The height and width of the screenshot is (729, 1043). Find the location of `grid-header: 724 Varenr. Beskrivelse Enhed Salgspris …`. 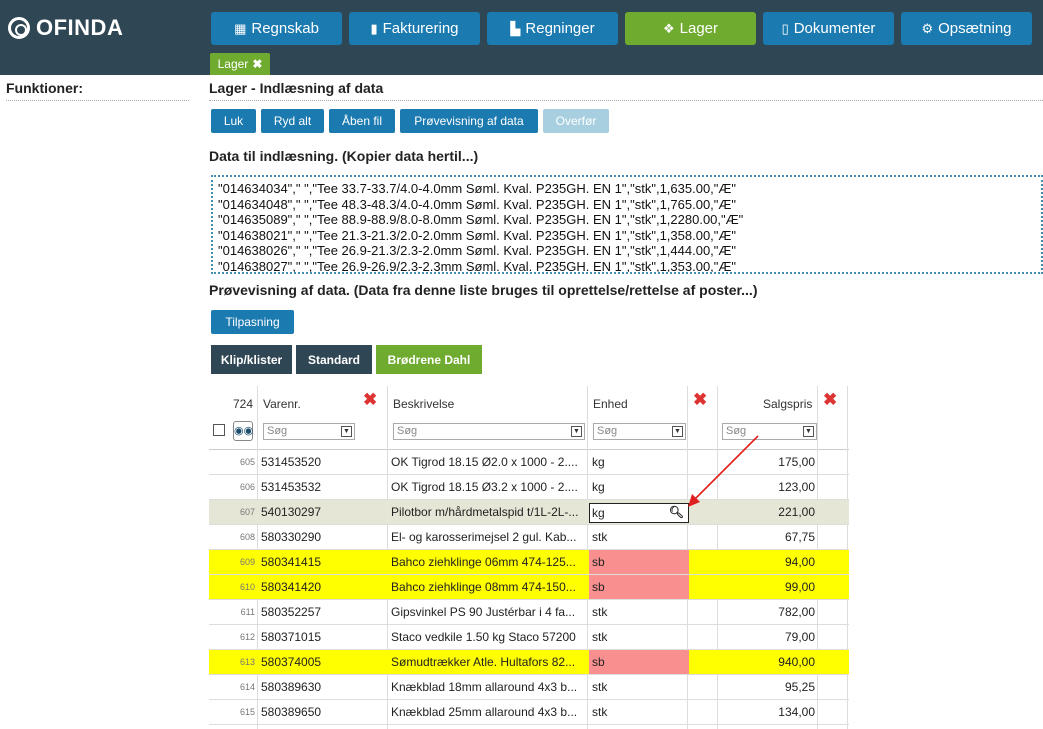

grid-header: 724 Varenr. Beskrivelse Enhed Salgspris … is located at coordinates (529, 418).